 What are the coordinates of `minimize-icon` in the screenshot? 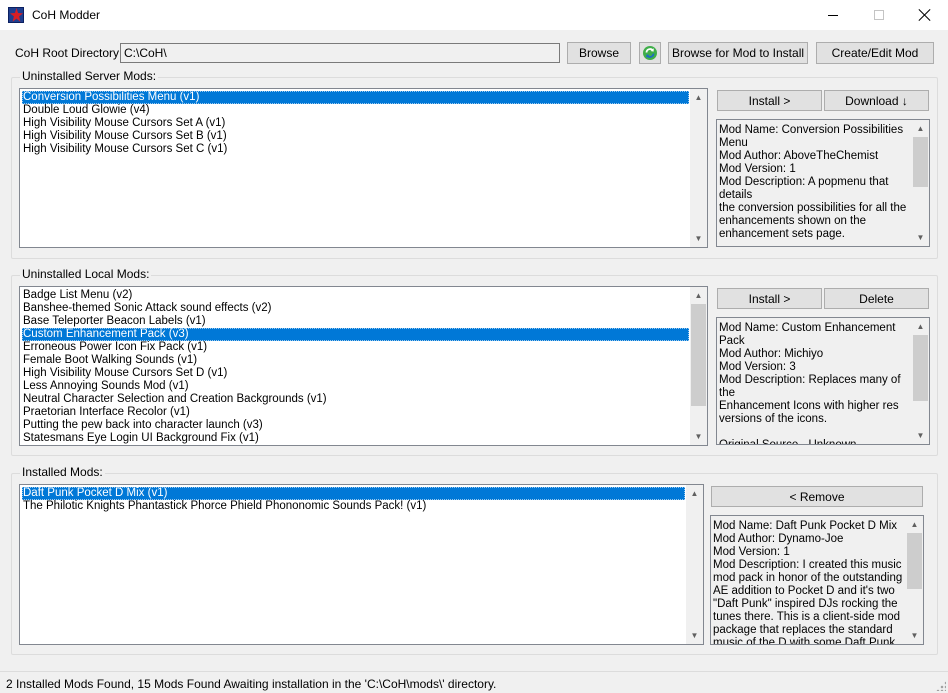 It's located at (833, 15).